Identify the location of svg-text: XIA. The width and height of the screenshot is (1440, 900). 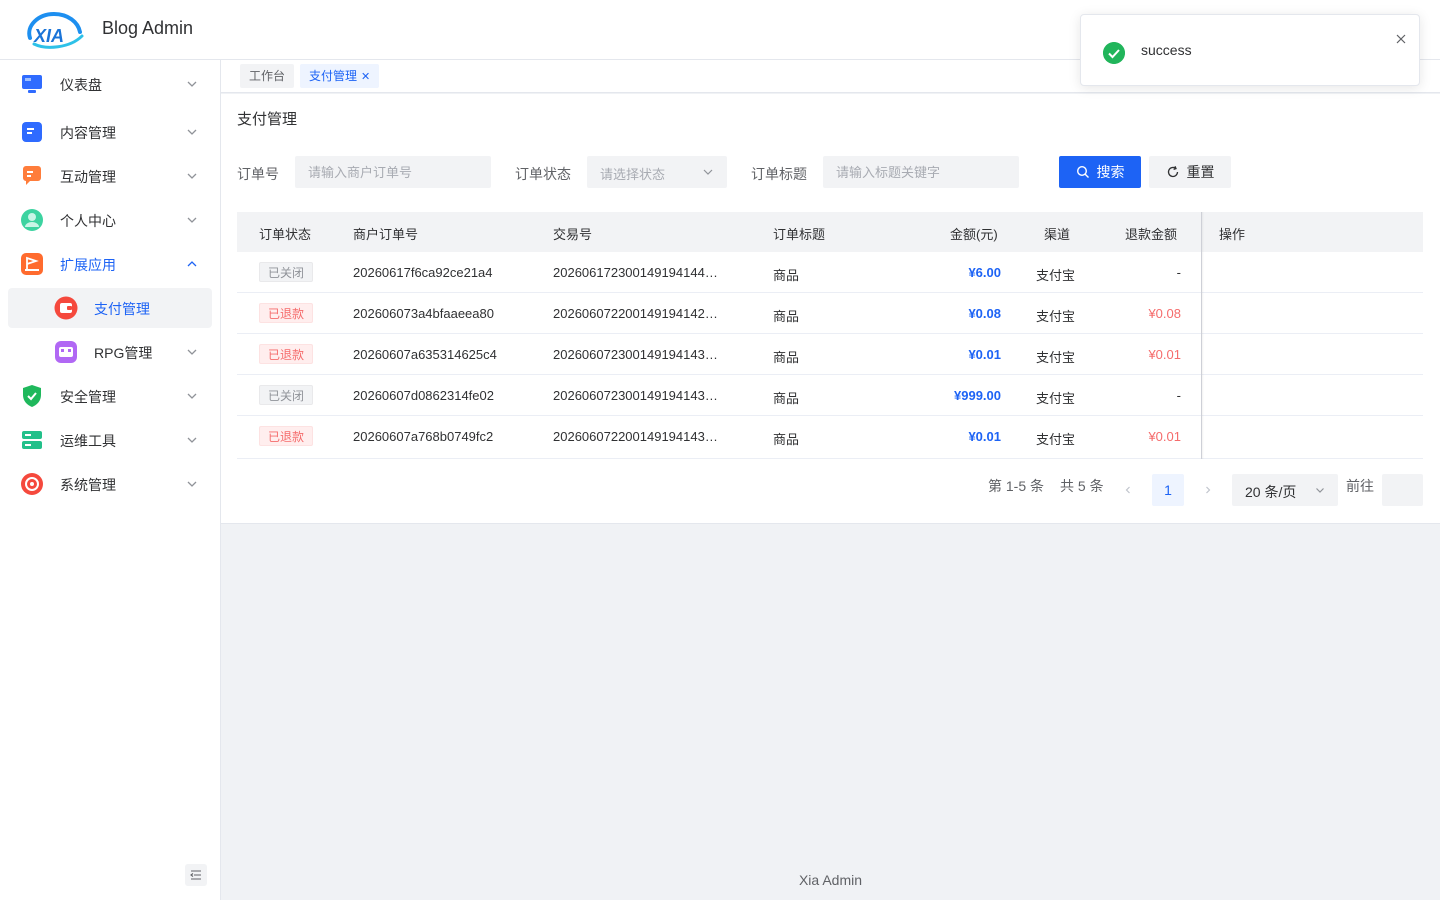
(48, 36).